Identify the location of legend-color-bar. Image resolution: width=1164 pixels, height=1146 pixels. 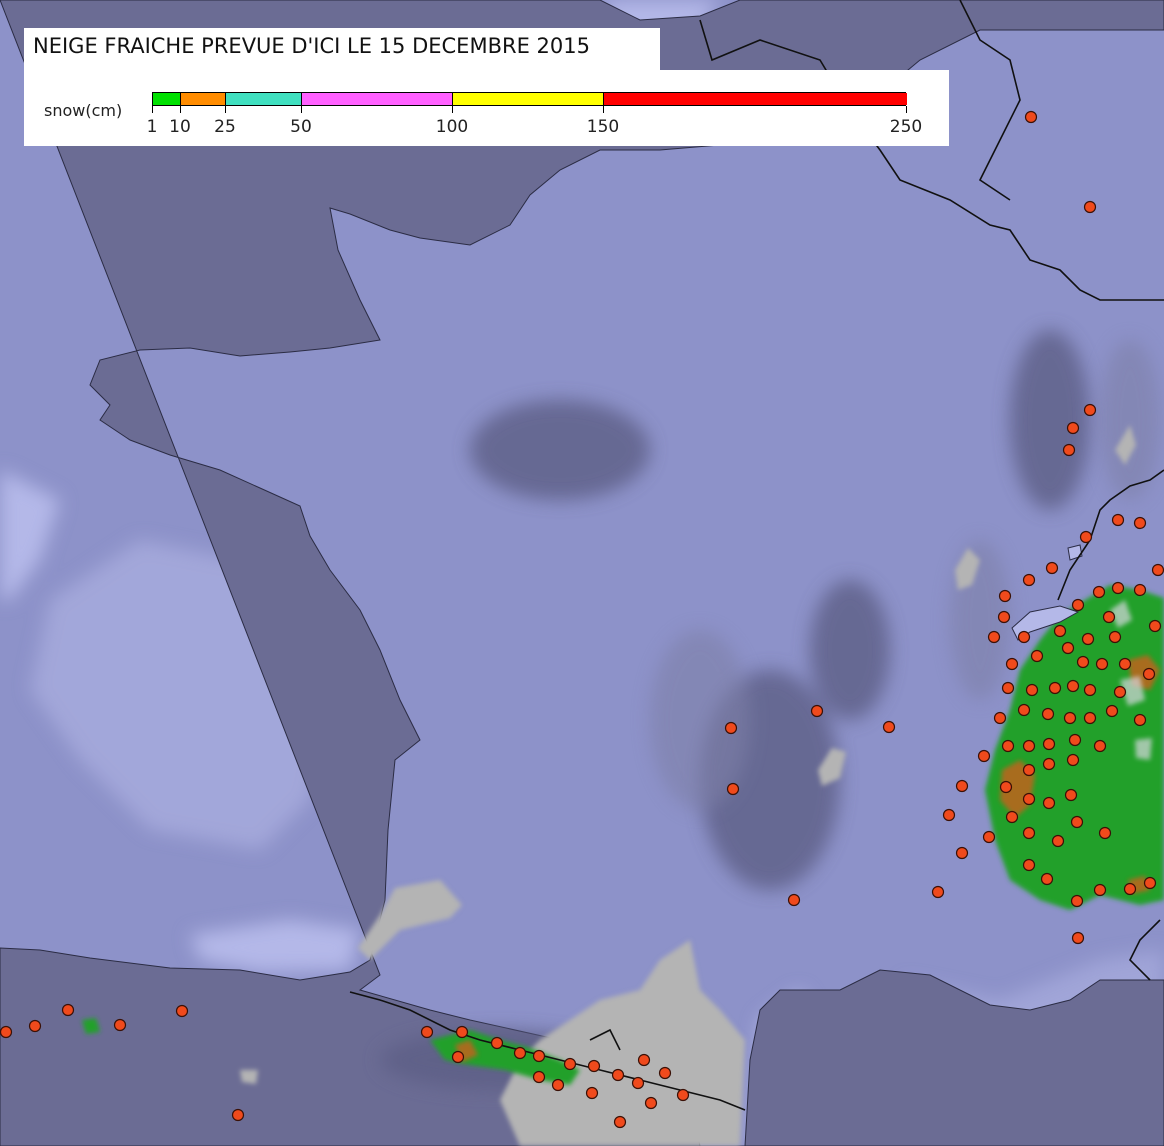
(529, 99).